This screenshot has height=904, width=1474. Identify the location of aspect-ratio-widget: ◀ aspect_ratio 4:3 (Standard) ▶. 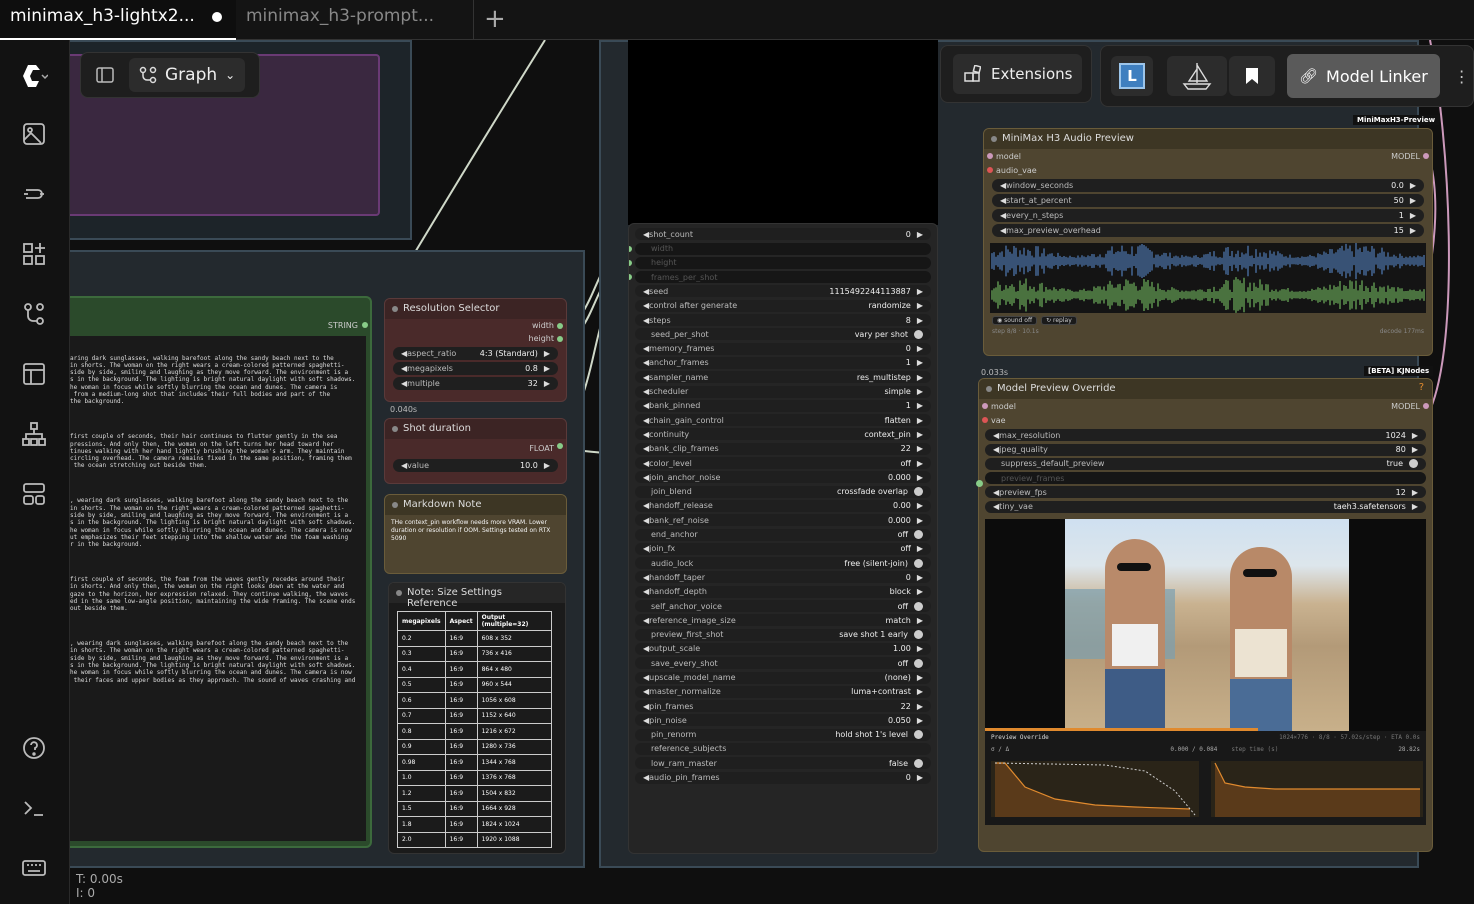
(475, 353).